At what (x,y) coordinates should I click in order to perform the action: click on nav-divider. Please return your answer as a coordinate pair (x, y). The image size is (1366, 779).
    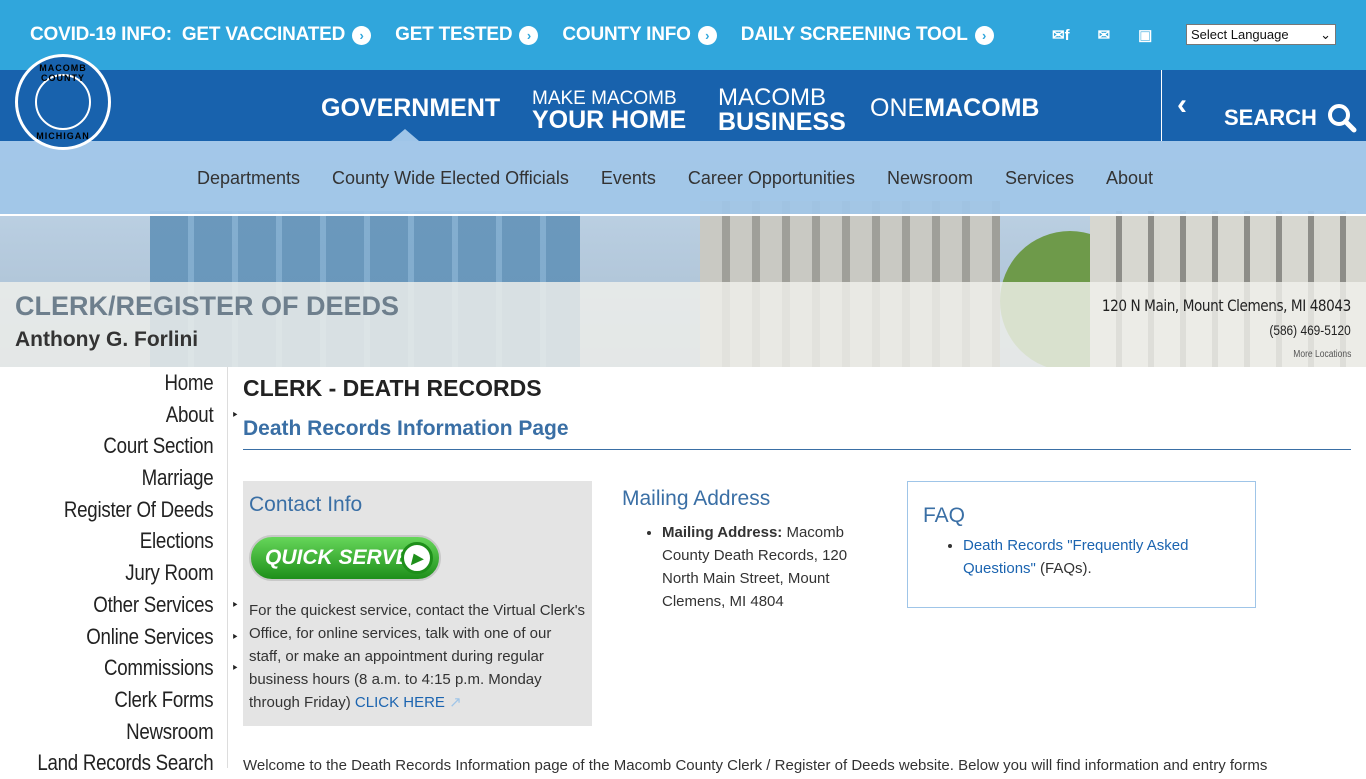
    Looking at the image, I should click on (1161, 105).